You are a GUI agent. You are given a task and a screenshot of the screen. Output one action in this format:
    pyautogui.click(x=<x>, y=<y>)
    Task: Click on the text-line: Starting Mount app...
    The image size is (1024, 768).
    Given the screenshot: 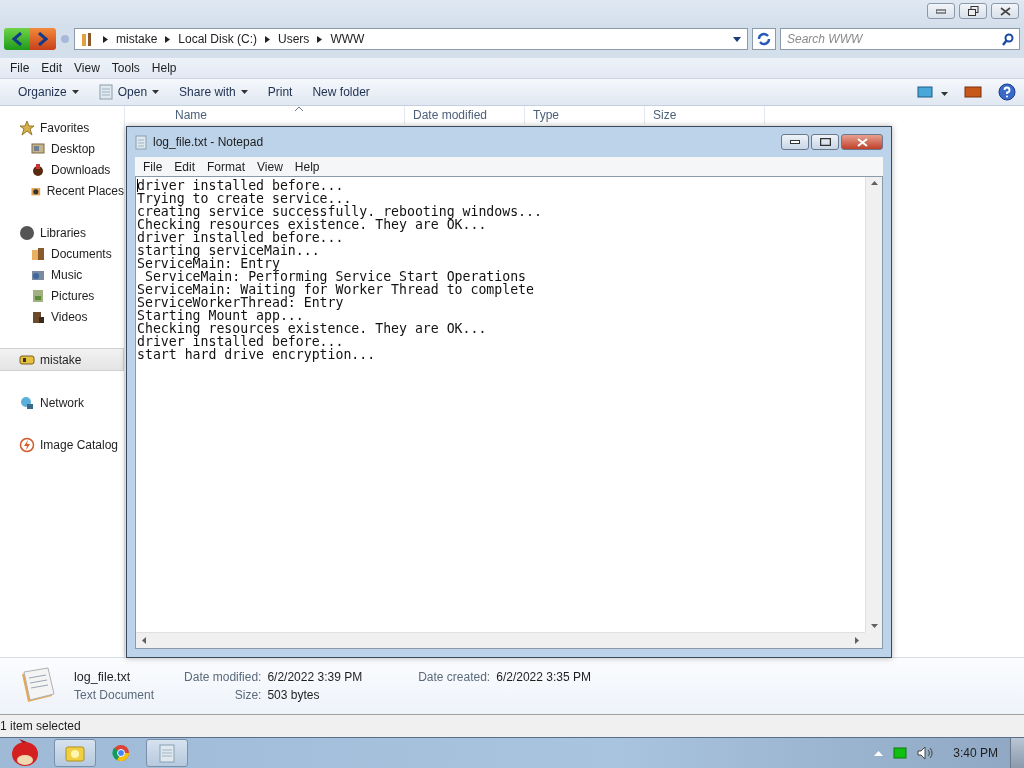 What is the action you would take?
    pyautogui.click(x=220, y=315)
    